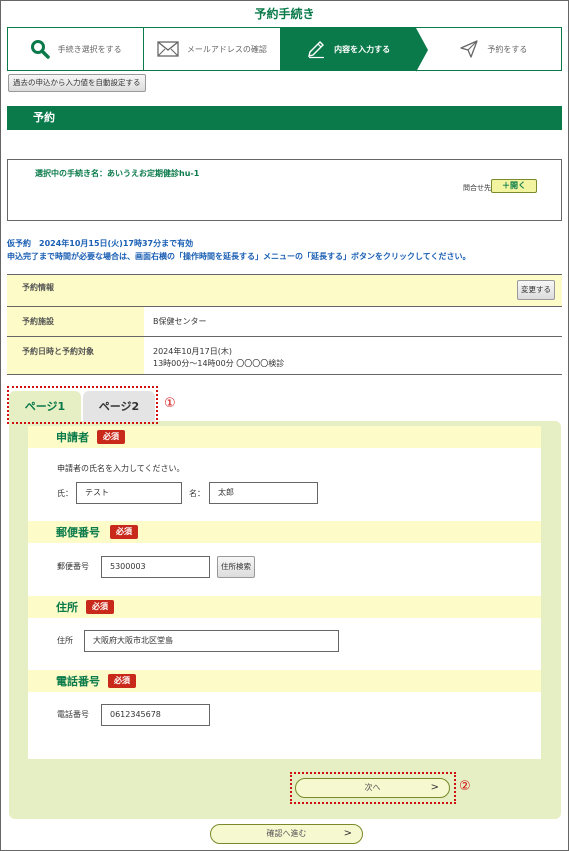 The width and height of the screenshot is (569, 851). I want to click on procedure-label: 選択中の手続き名：, so click(71, 173).